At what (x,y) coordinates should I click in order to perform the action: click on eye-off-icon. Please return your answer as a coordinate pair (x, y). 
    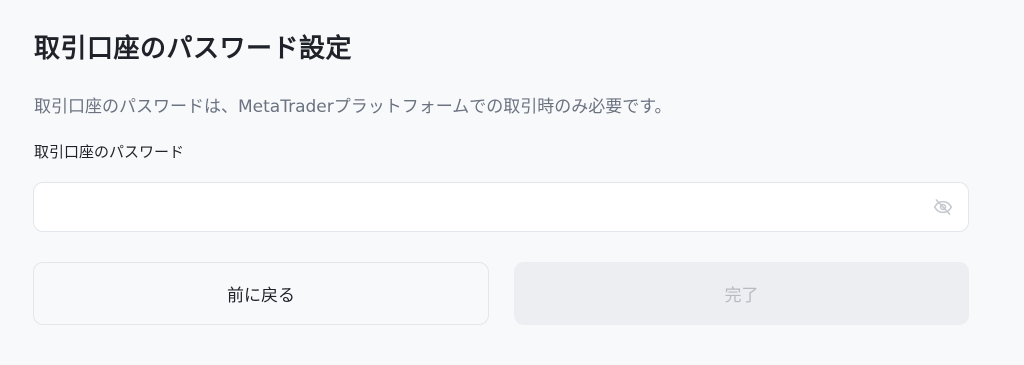
    Looking at the image, I should click on (943, 207).